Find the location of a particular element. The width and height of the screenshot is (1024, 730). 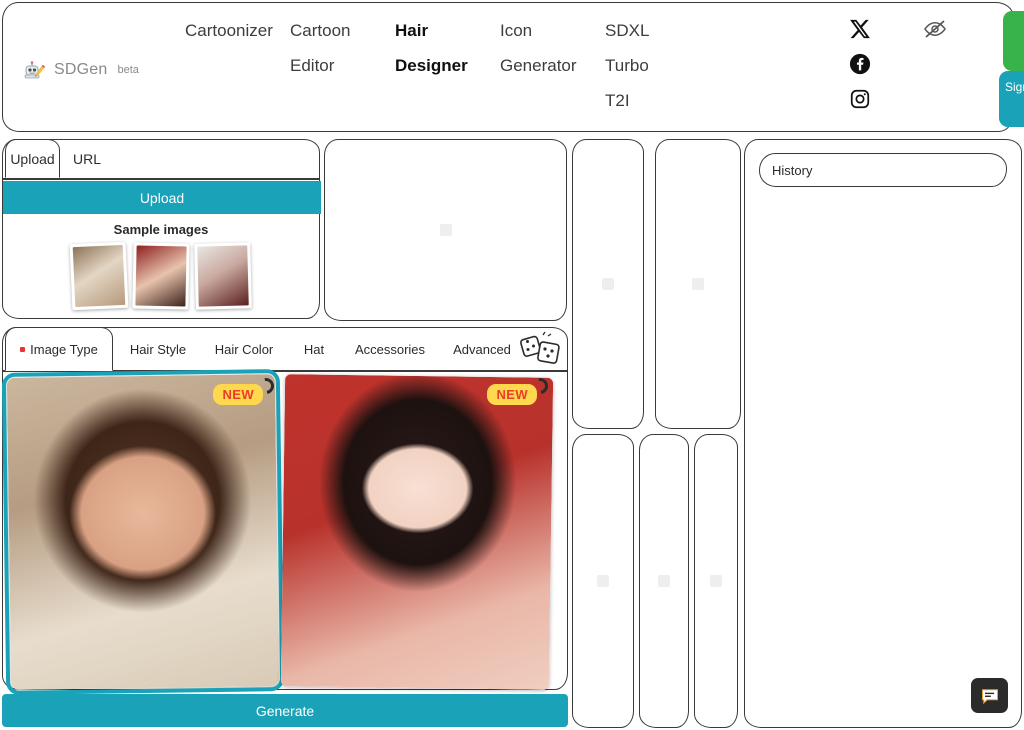

tab-hair-style: Hair Style is located at coordinates (158, 349).